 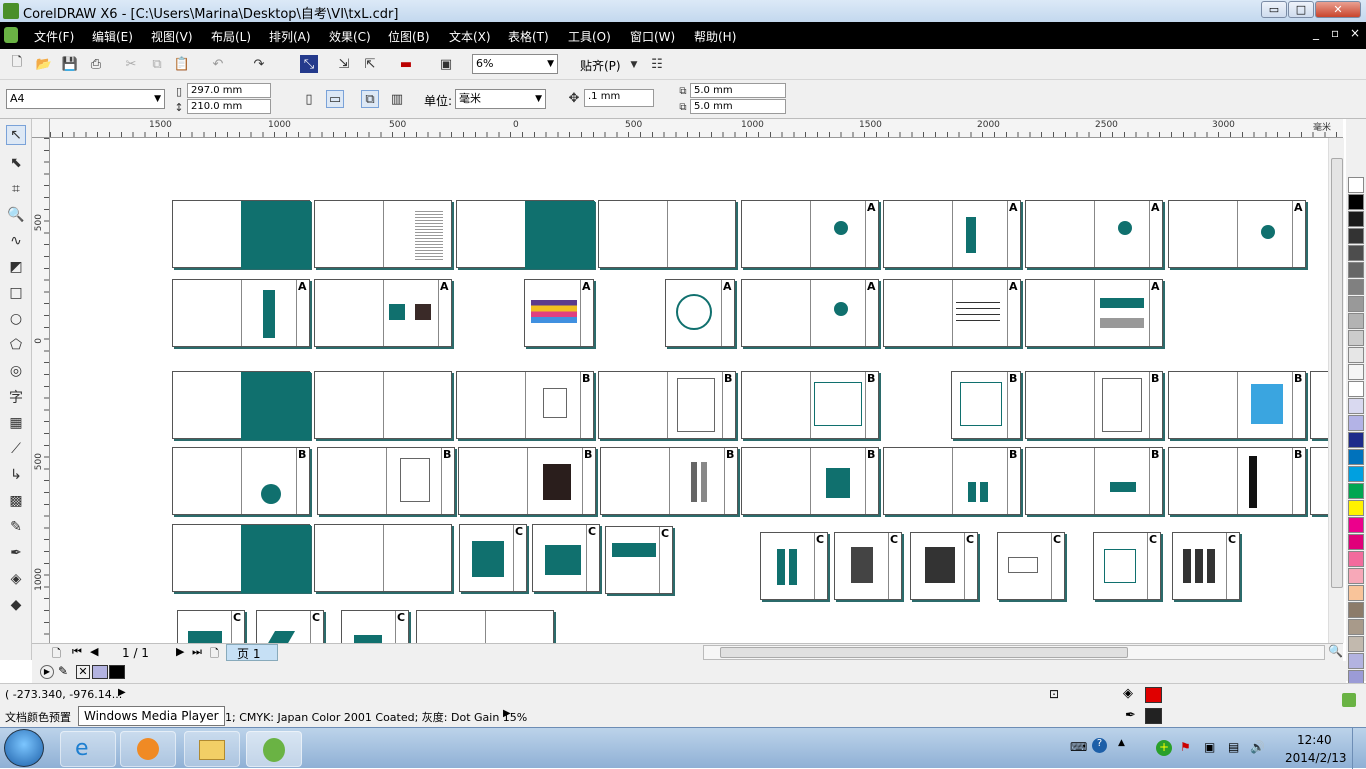 I want to click on smart-fill-icon: ◩, so click(x=16, y=267).